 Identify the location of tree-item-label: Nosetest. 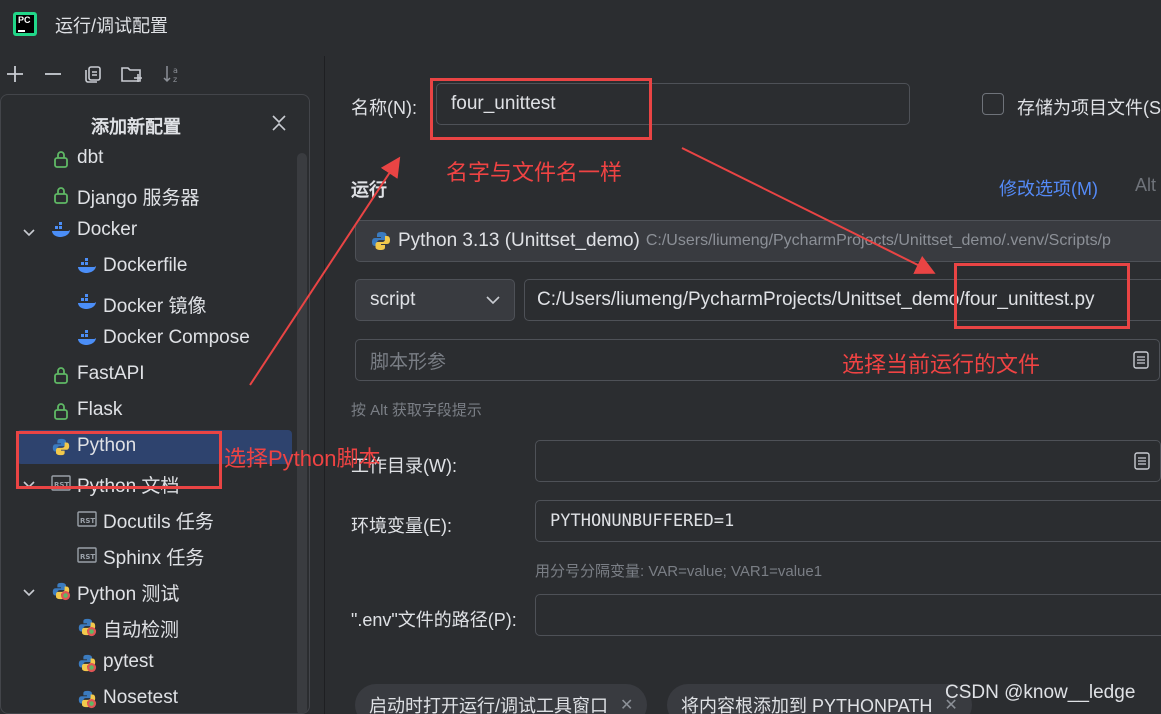
(140, 697).